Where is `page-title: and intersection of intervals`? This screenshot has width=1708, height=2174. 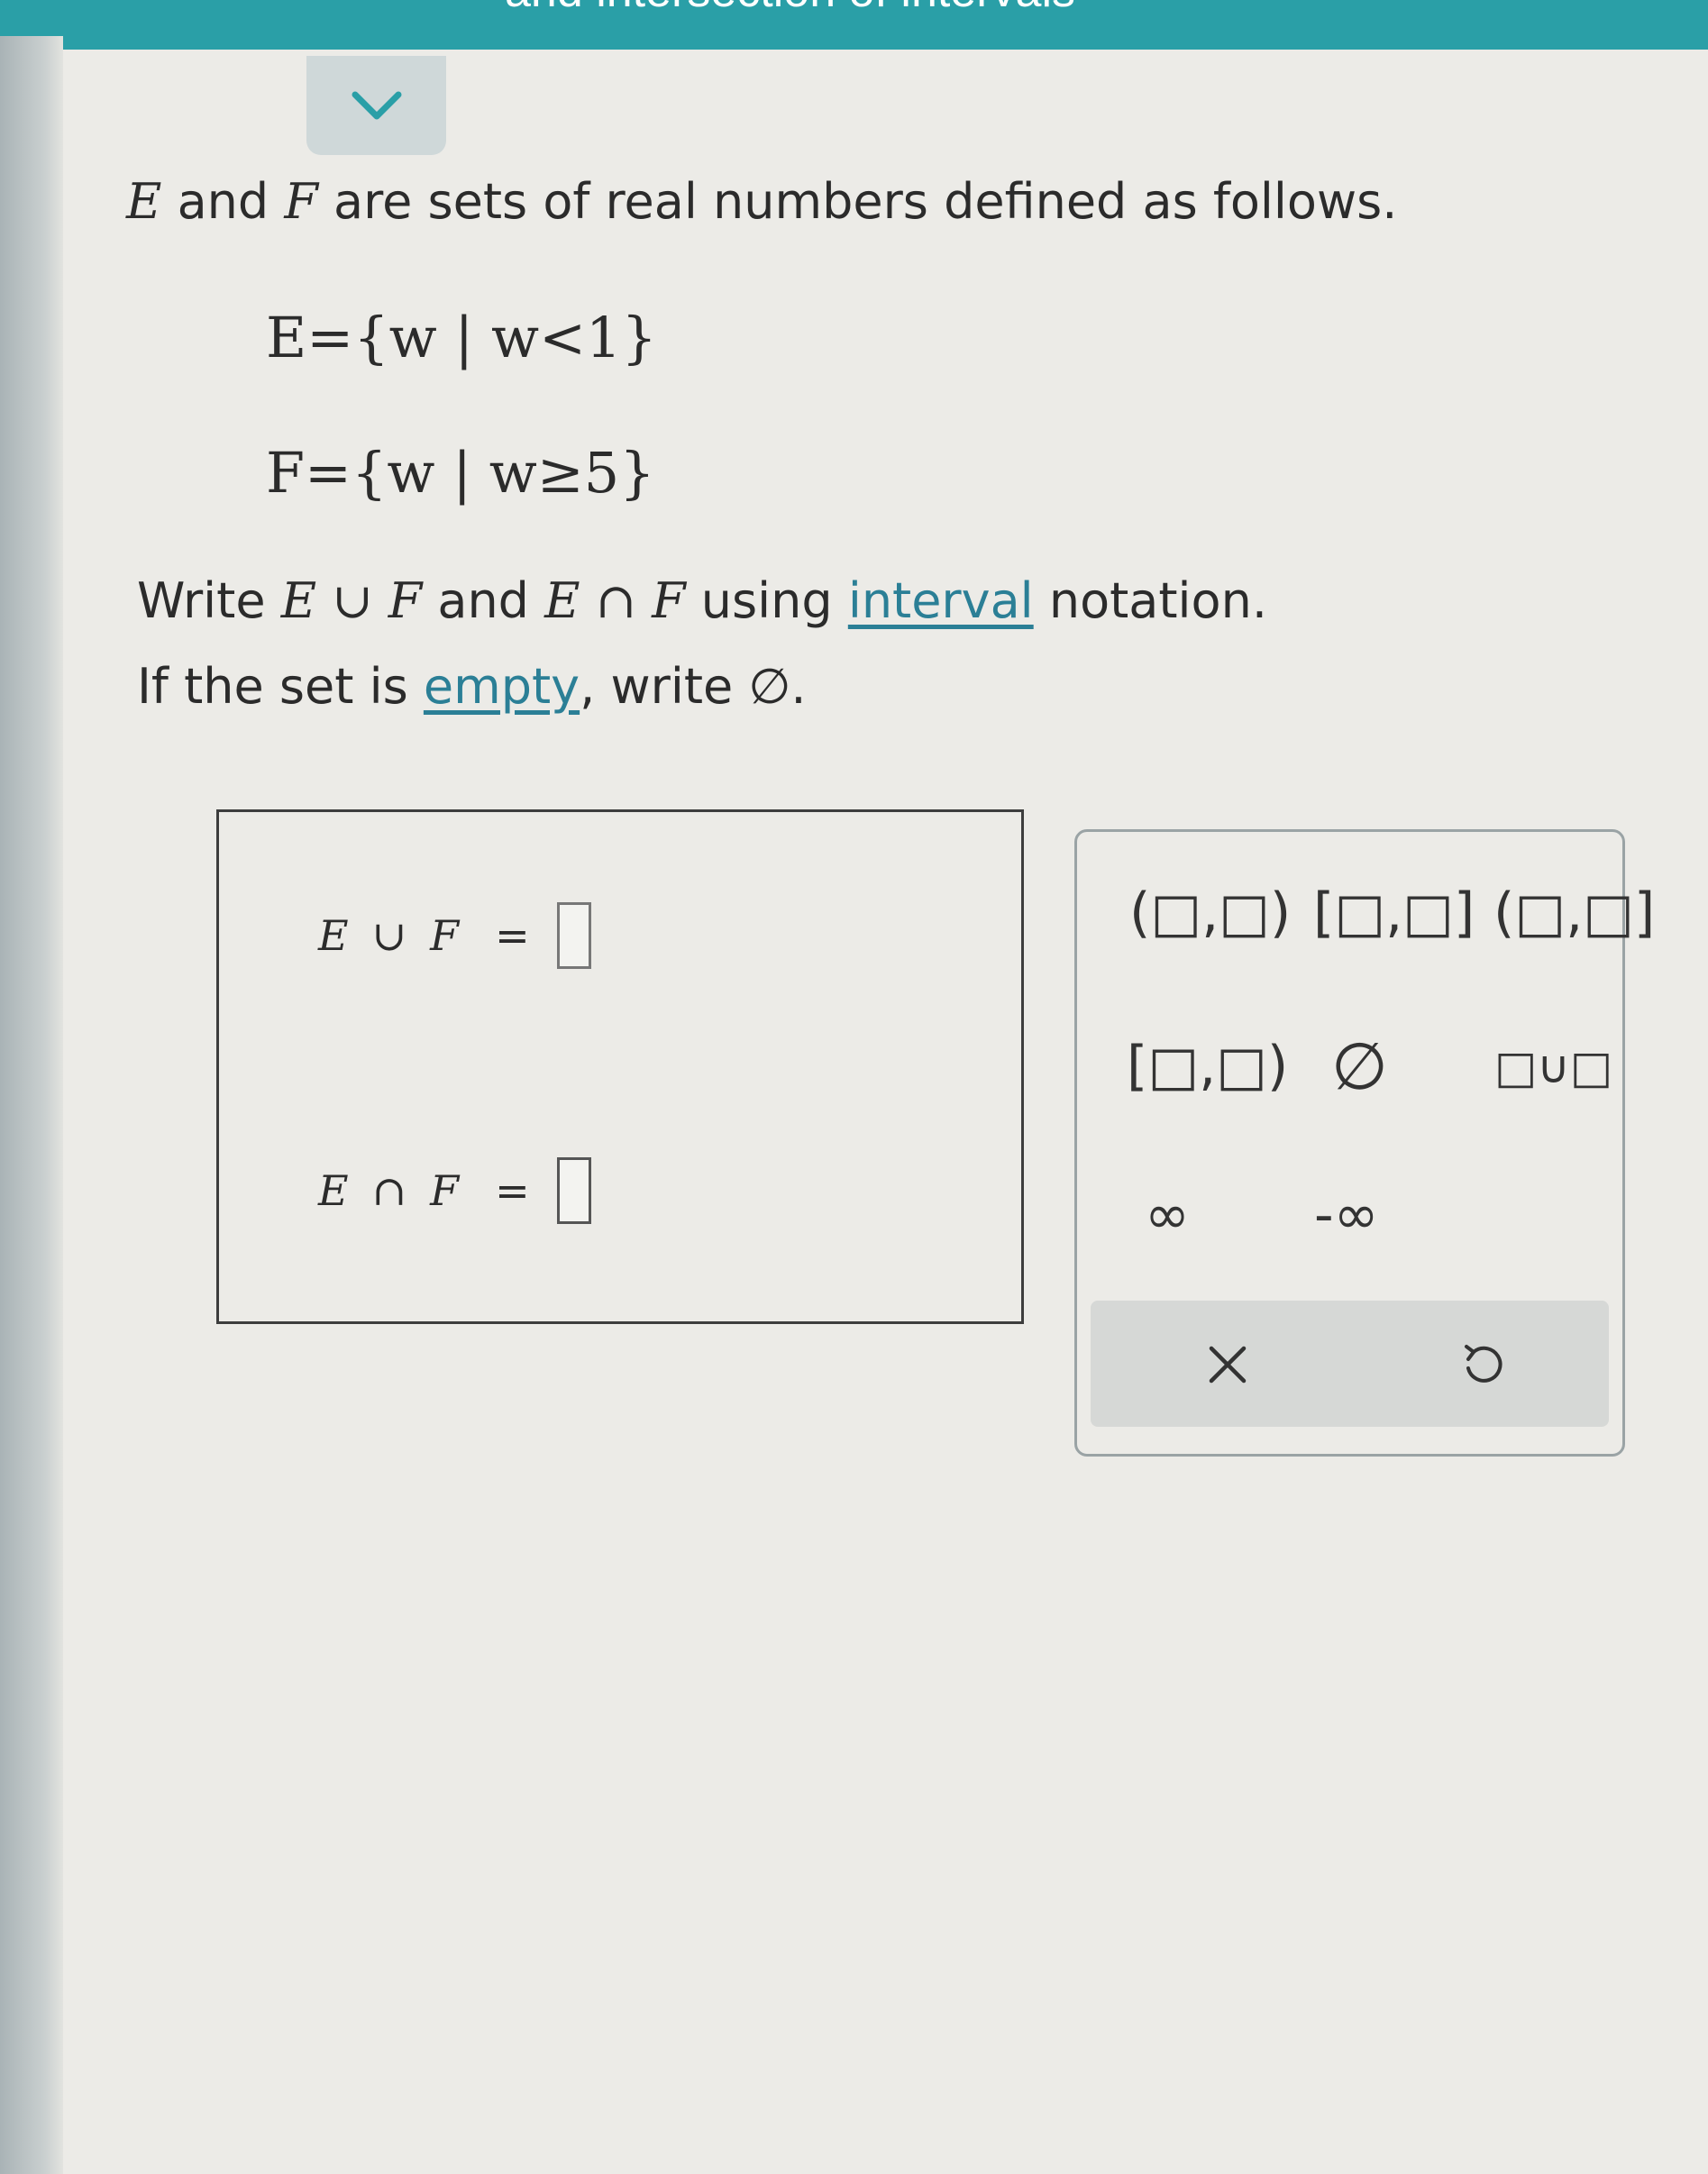
page-title: and intersection of intervals is located at coordinates (790, 9).